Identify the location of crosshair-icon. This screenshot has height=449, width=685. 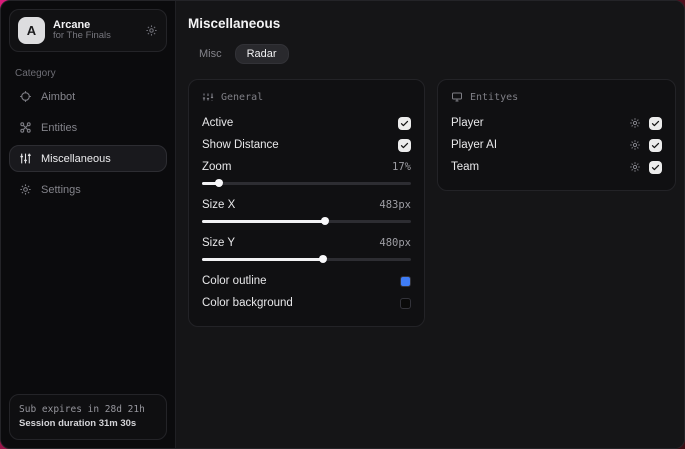
(25, 96).